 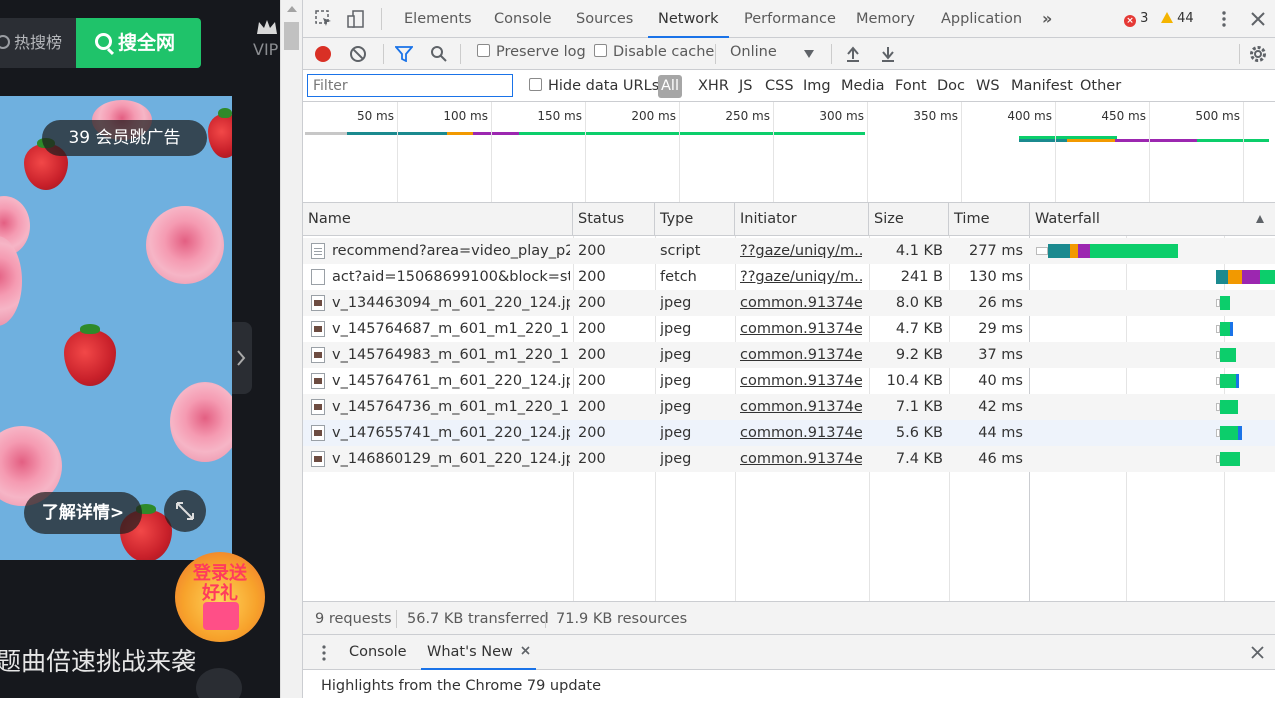 I want to click on cell-name: v_145764761_m_601_220_124.jpg, so click(x=451, y=381).